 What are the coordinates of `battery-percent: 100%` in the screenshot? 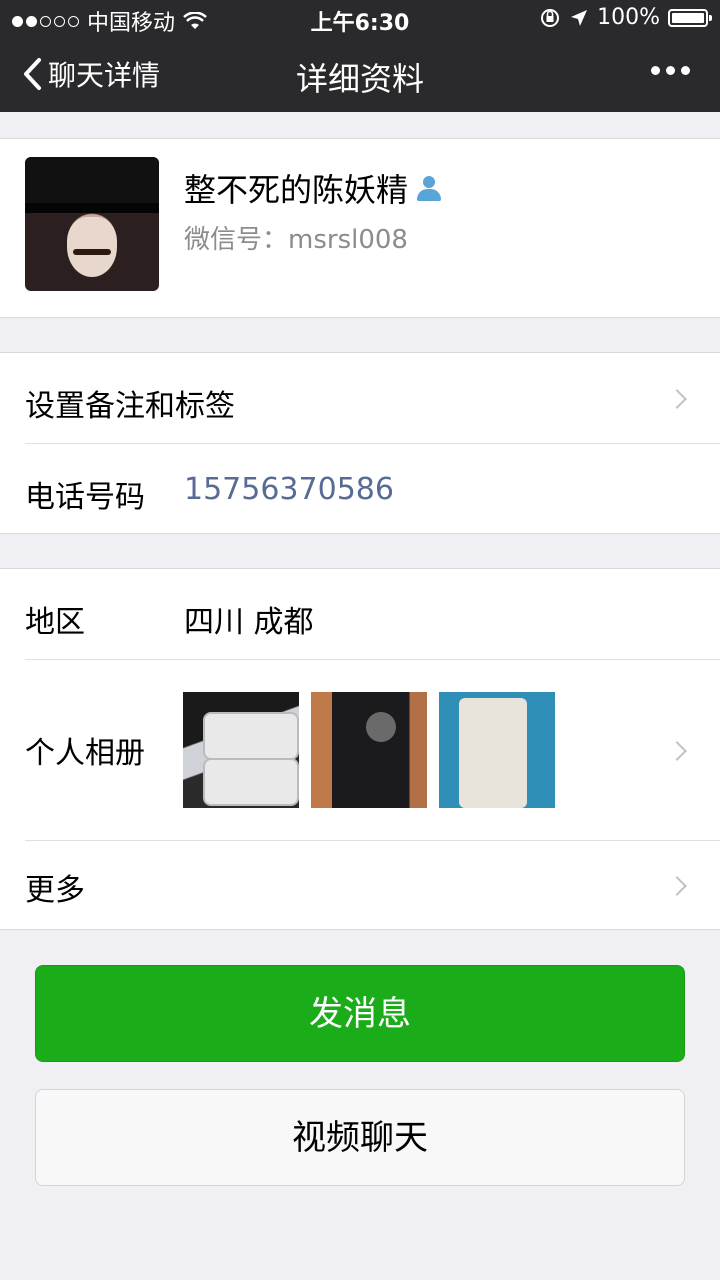 It's located at (628, 17).